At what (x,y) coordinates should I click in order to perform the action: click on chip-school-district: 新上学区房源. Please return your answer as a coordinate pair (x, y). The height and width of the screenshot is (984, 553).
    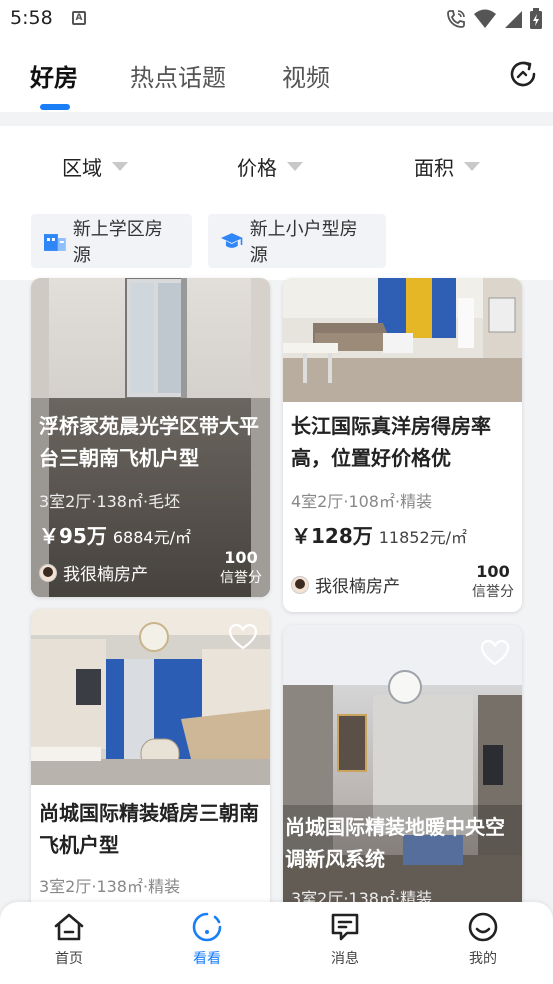
    Looking at the image, I should click on (111, 241).